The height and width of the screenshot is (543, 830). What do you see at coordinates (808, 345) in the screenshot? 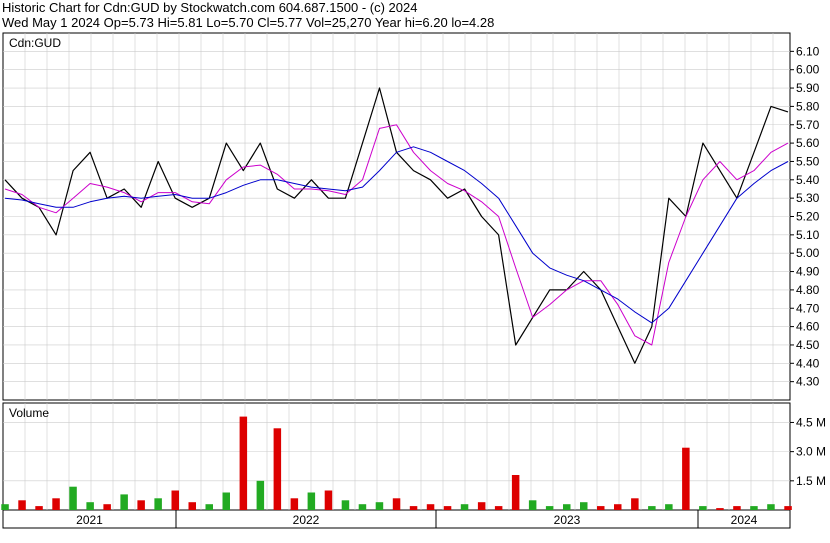
I see `price-y-tick-label: 4.50` at bounding box center [808, 345].